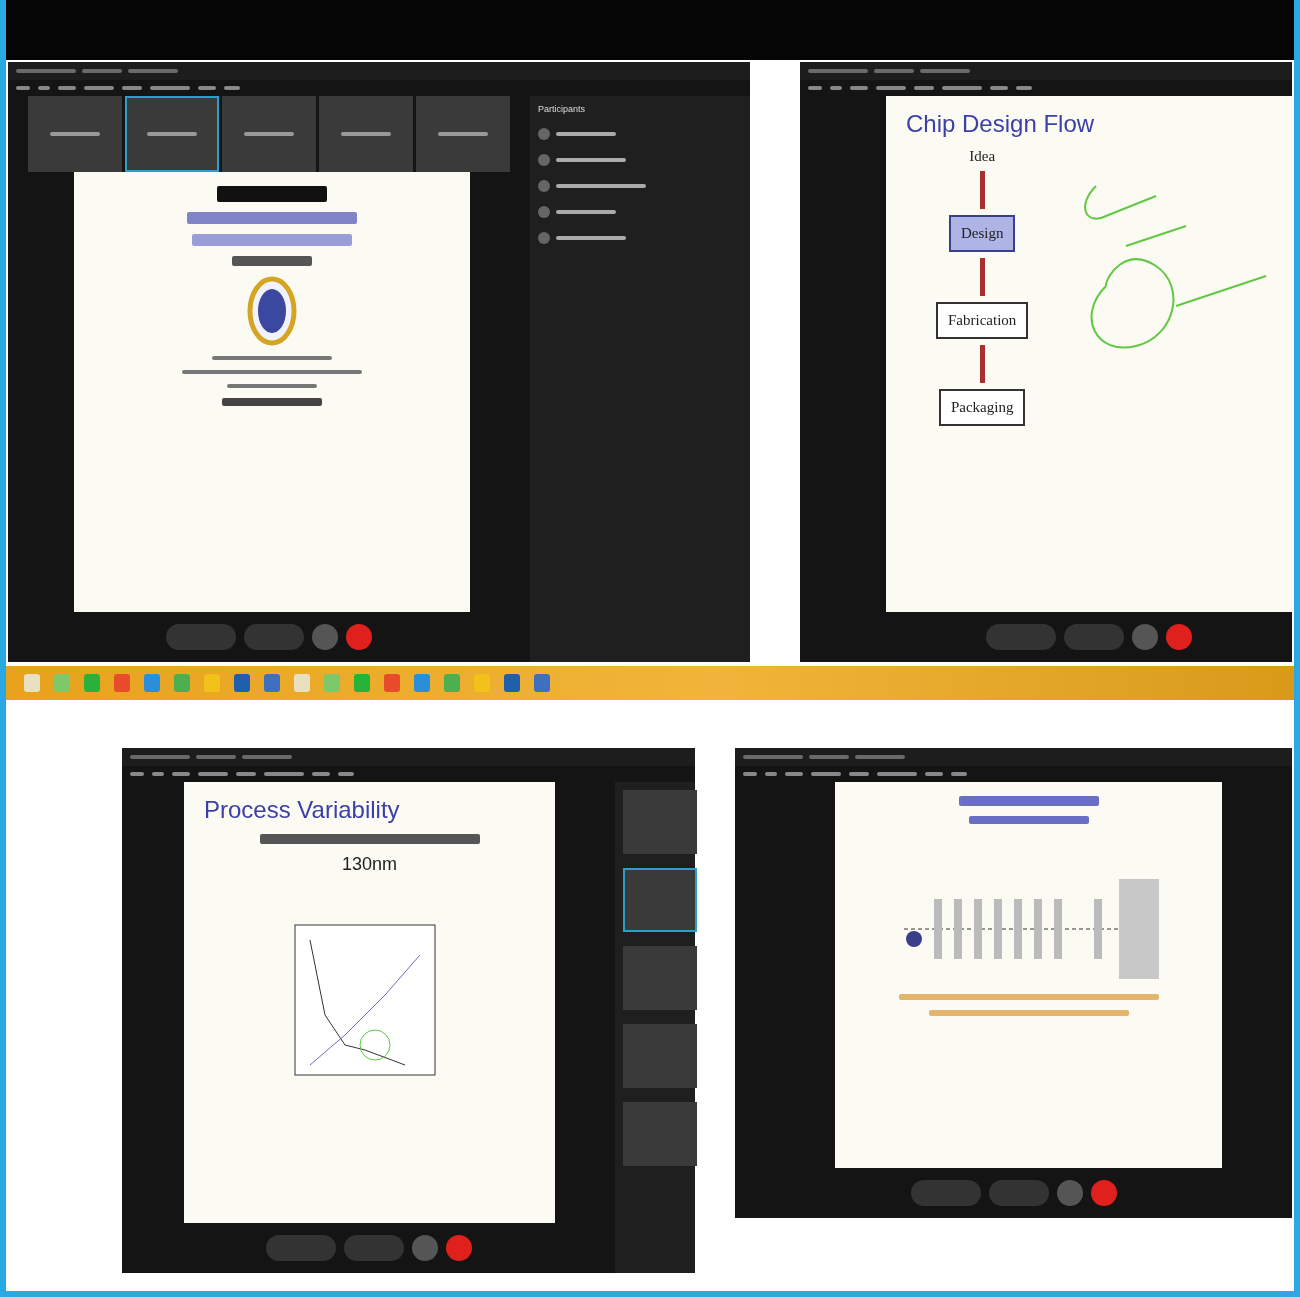  What do you see at coordinates (302, 810) in the screenshot?
I see `slide-title: Process Variability` at bounding box center [302, 810].